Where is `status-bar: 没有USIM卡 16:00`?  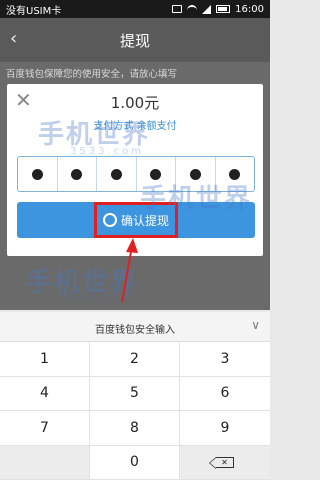 status-bar: 没有USIM卡 16:00 is located at coordinates (135, 9).